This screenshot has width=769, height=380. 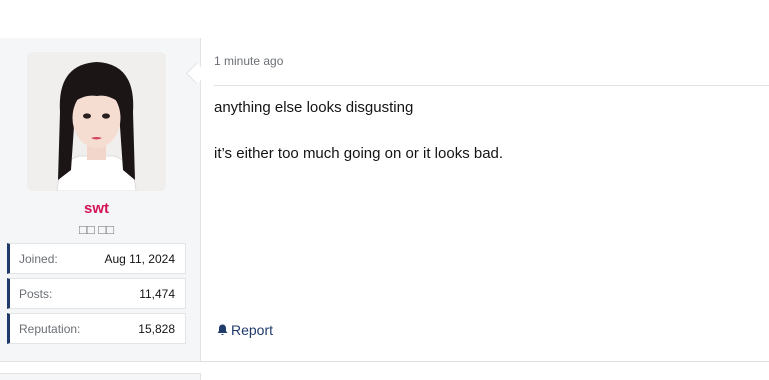 I want to click on avatar, so click(x=96, y=121).